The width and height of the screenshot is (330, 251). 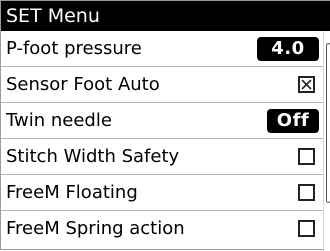 What do you see at coordinates (165, 16) in the screenshot?
I see `menu-title: SET Menu` at bounding box center [165, 16].